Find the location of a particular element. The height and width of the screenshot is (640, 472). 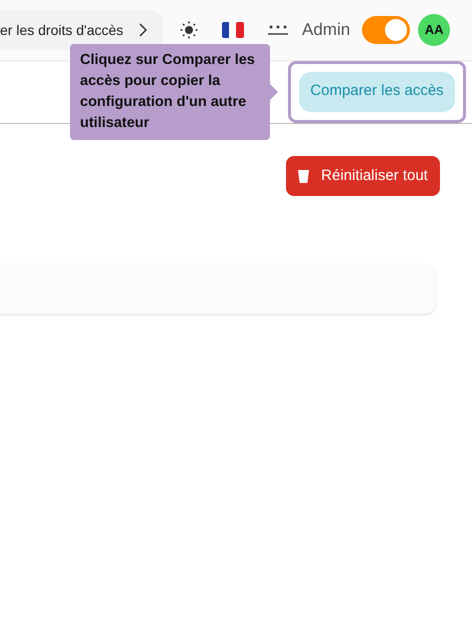

breadcrumb-pill: er les droits d'accès is located at coordinates (81, 30).